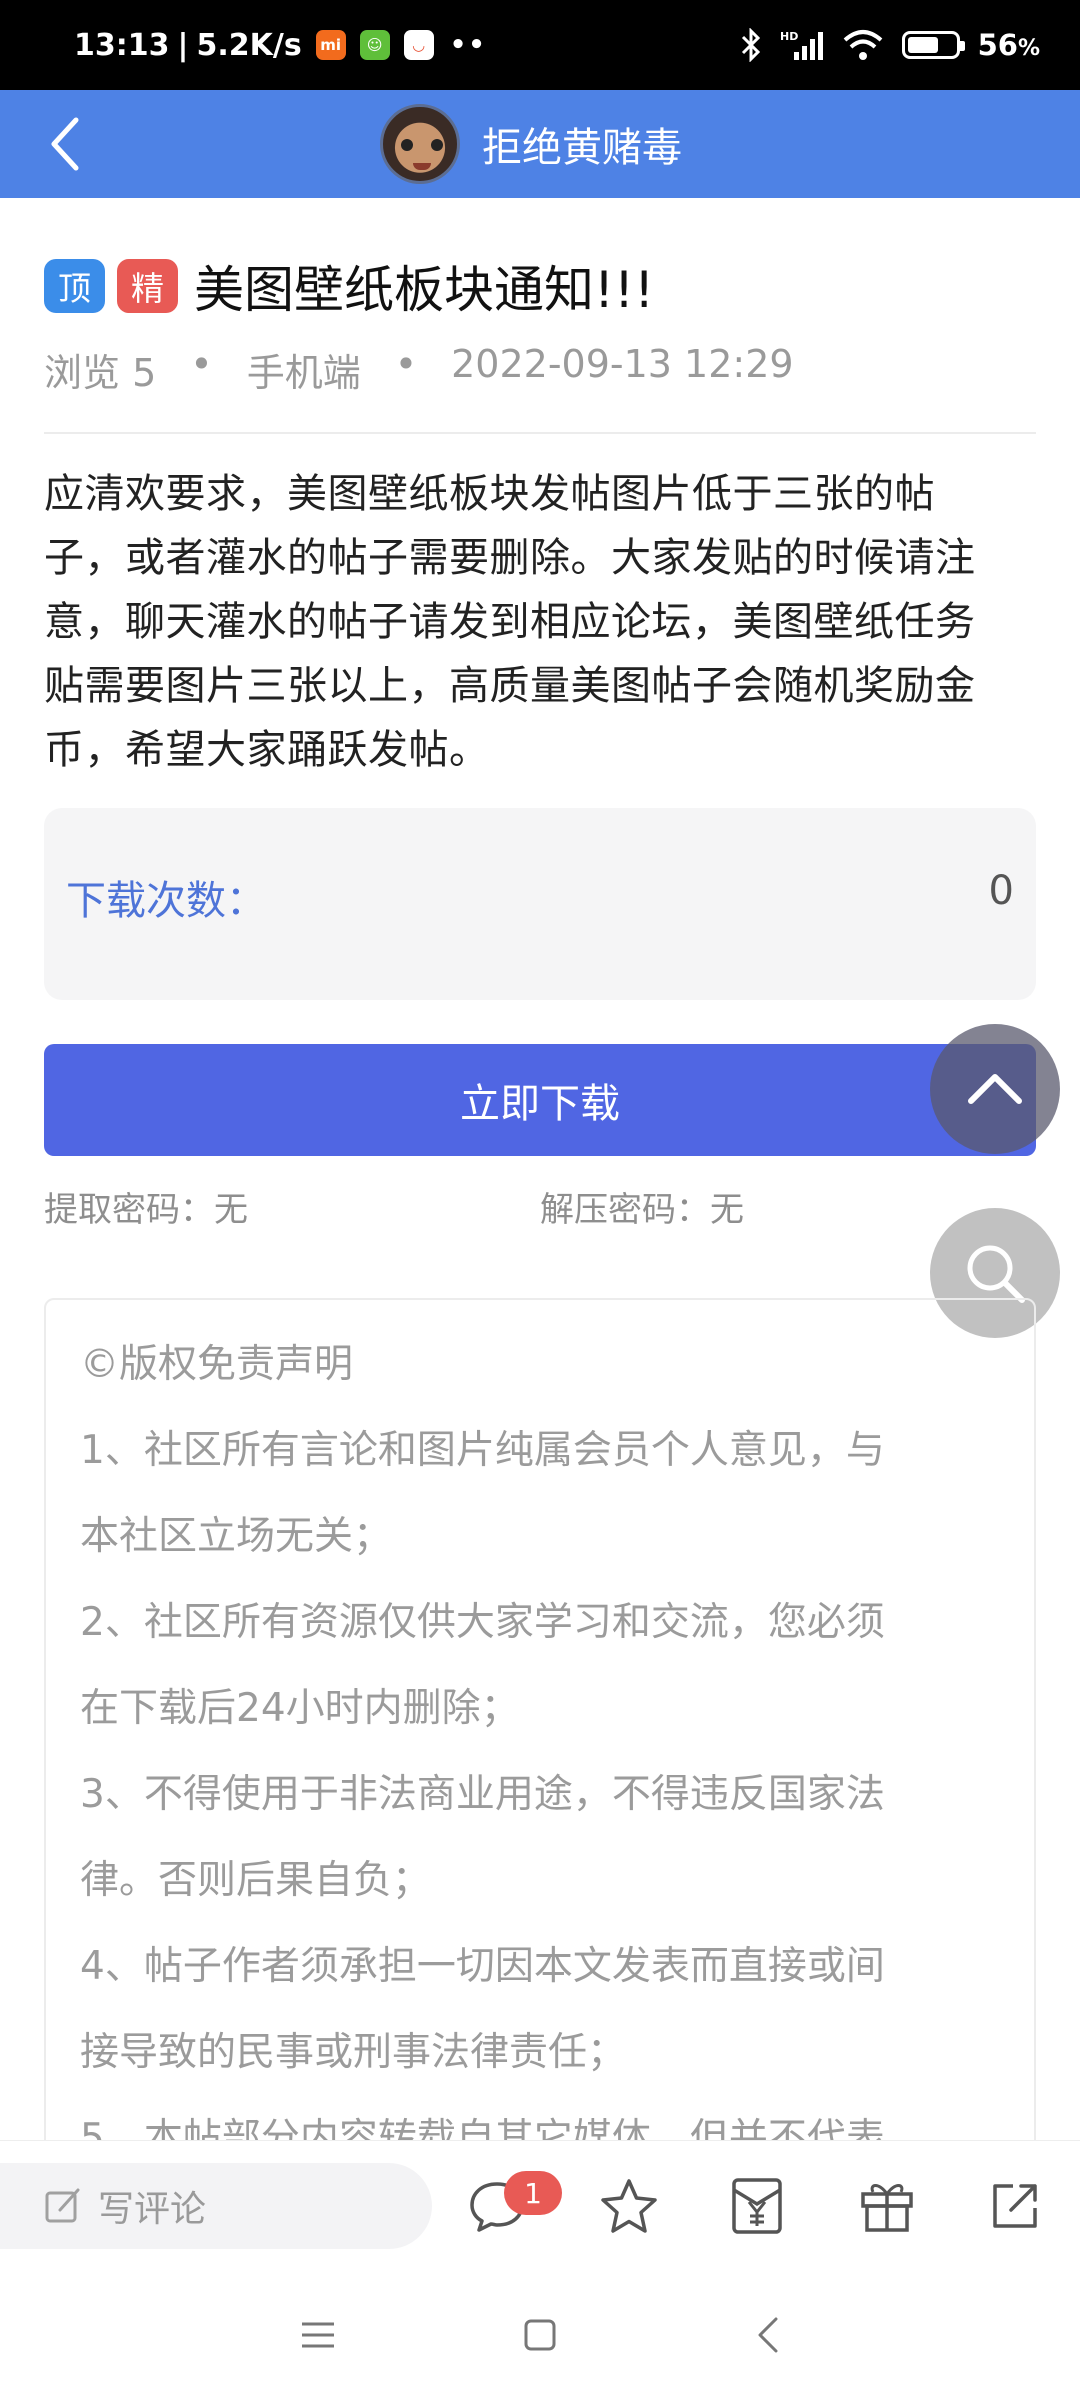 The width and height of the screenshot is (1080, 2400). I want to click on wechat-bot-icon: ☺, so click(374, 45).